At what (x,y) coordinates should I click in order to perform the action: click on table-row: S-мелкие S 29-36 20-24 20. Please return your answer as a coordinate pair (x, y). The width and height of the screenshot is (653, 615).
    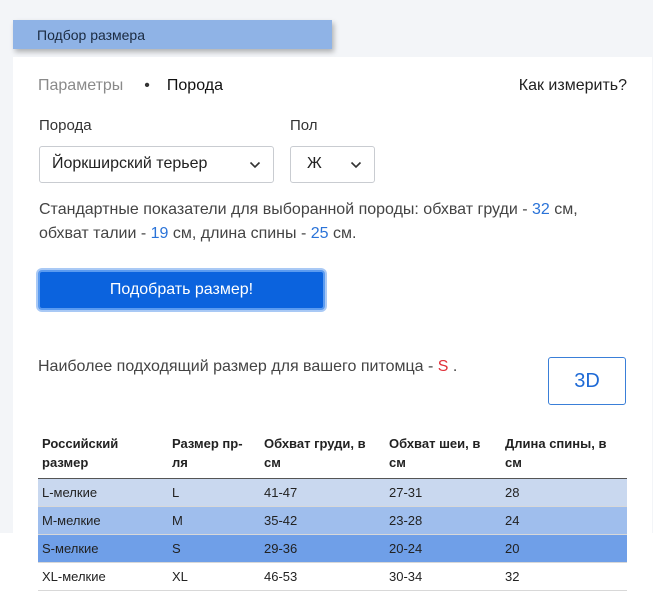
    Looking at the image, I should click on (332, 548).